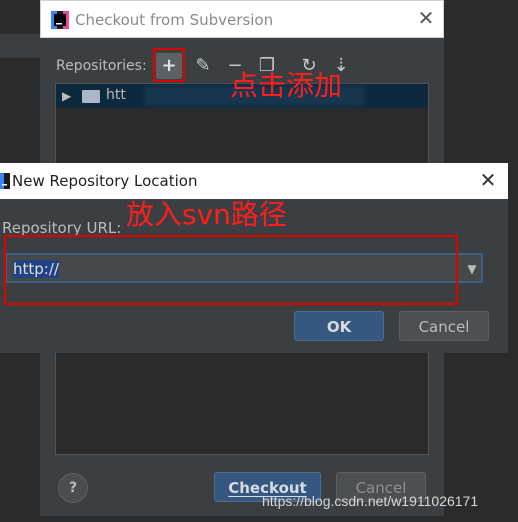  What do you see at coordinates (169, 65) in the screenshot?
I see `annotation-highlight-add` at bounding box center [169, 65].